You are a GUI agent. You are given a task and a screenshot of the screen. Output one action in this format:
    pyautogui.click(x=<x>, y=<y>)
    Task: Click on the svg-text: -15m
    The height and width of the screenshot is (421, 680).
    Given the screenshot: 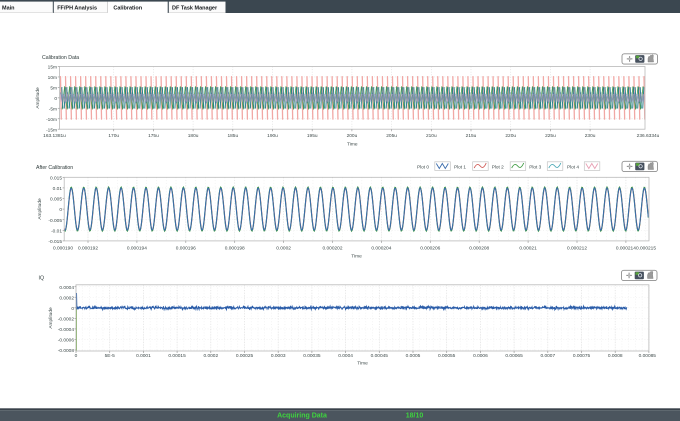 What is the action you would take?
    pyautogui.click(x=51, y=130)
    